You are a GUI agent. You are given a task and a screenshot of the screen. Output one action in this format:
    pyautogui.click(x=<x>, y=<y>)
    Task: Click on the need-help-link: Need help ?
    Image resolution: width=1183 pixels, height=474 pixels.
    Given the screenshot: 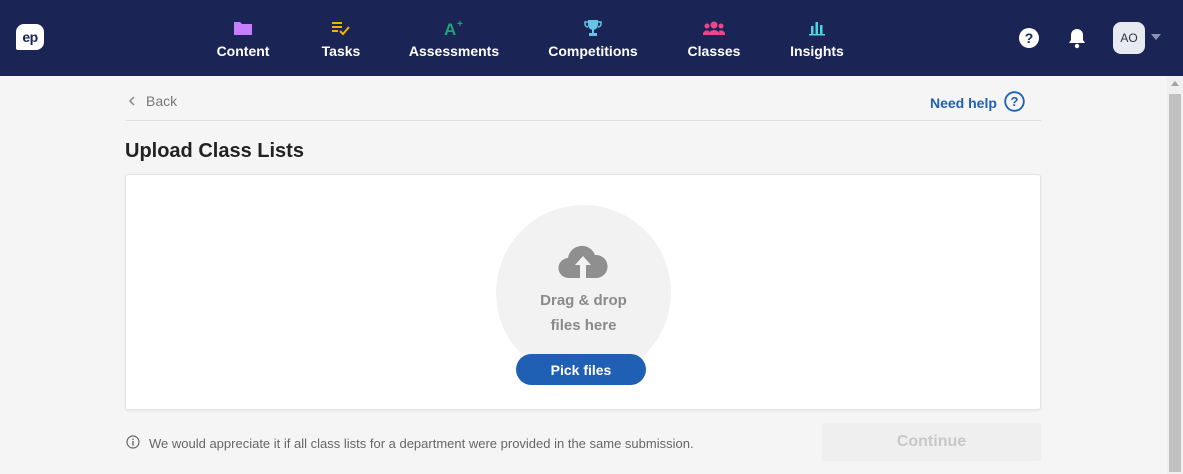 What is the action you would take?
    pyautogui.click(x=977, y=103)
    